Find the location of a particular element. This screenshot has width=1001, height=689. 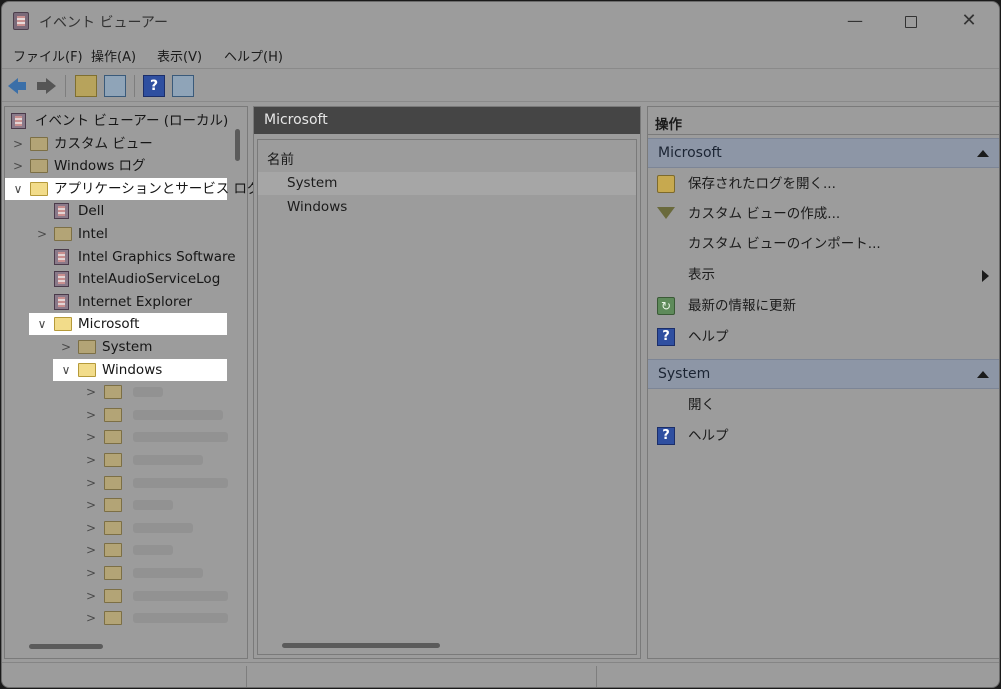

tree-item: ∨ Microsoft is located at coordinates (128, 324).